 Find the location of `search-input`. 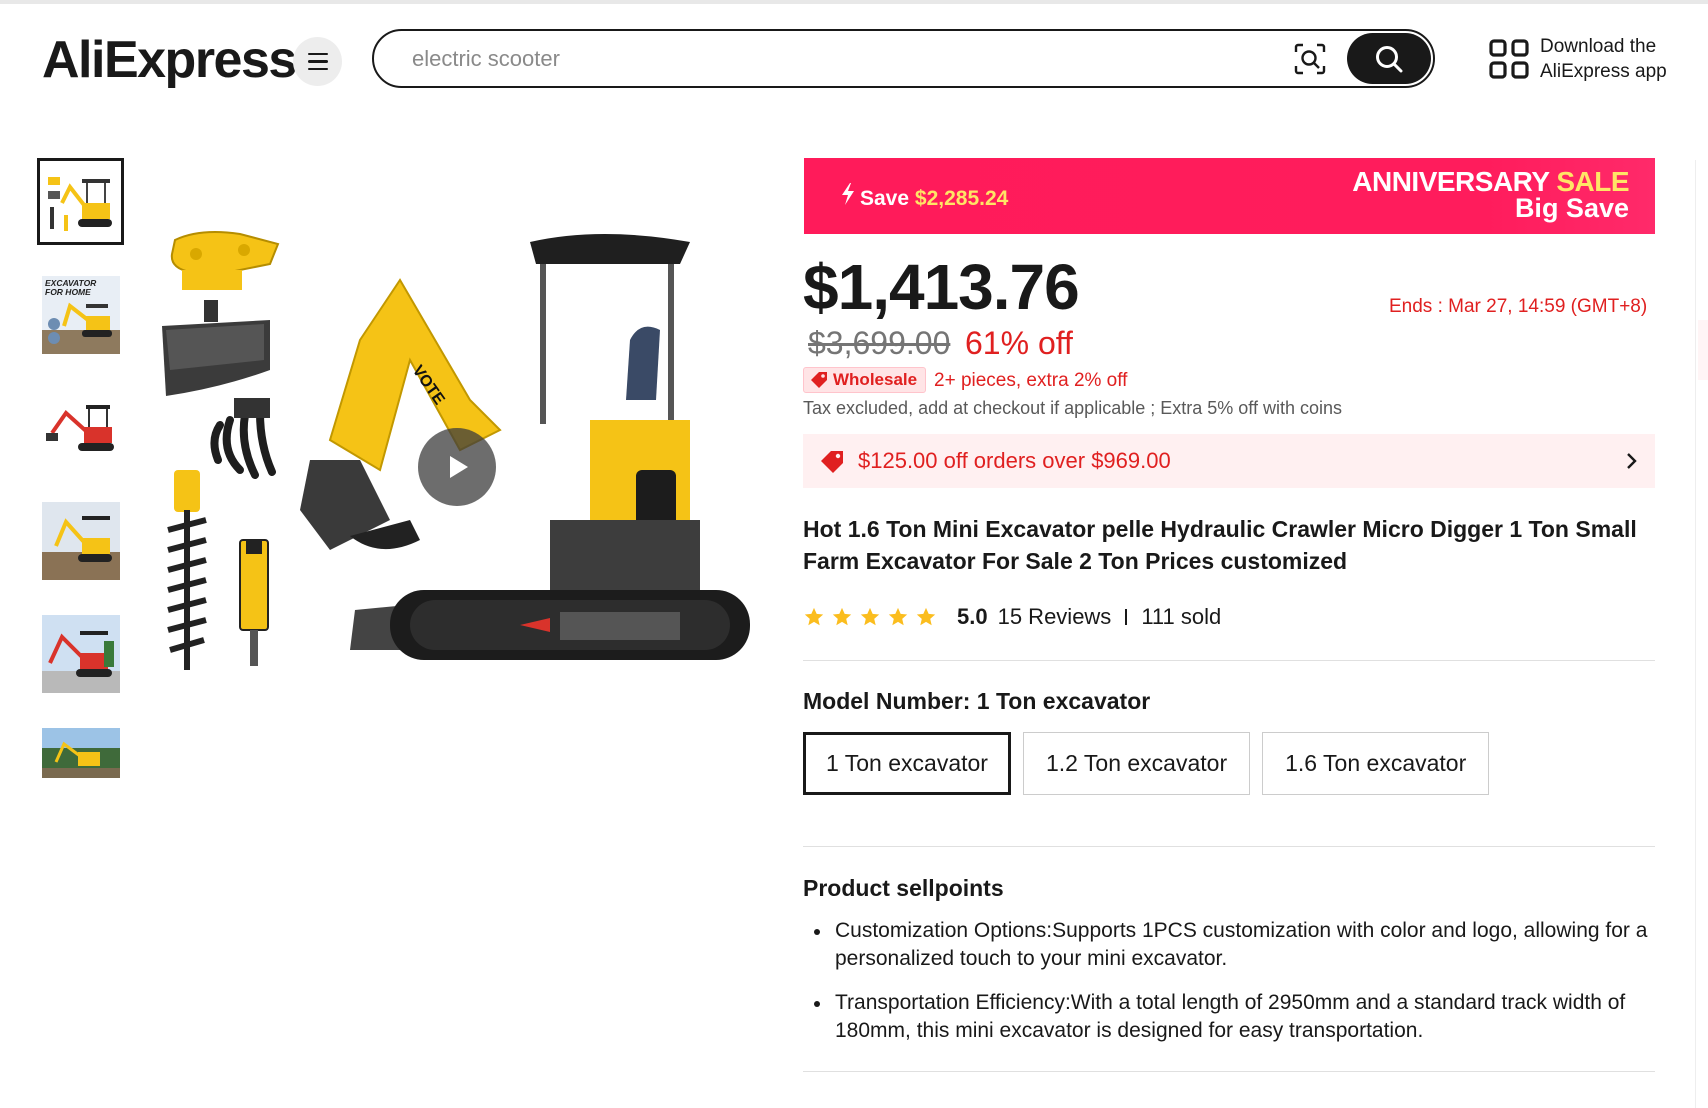

search-input is located at coordinates (842, 59).